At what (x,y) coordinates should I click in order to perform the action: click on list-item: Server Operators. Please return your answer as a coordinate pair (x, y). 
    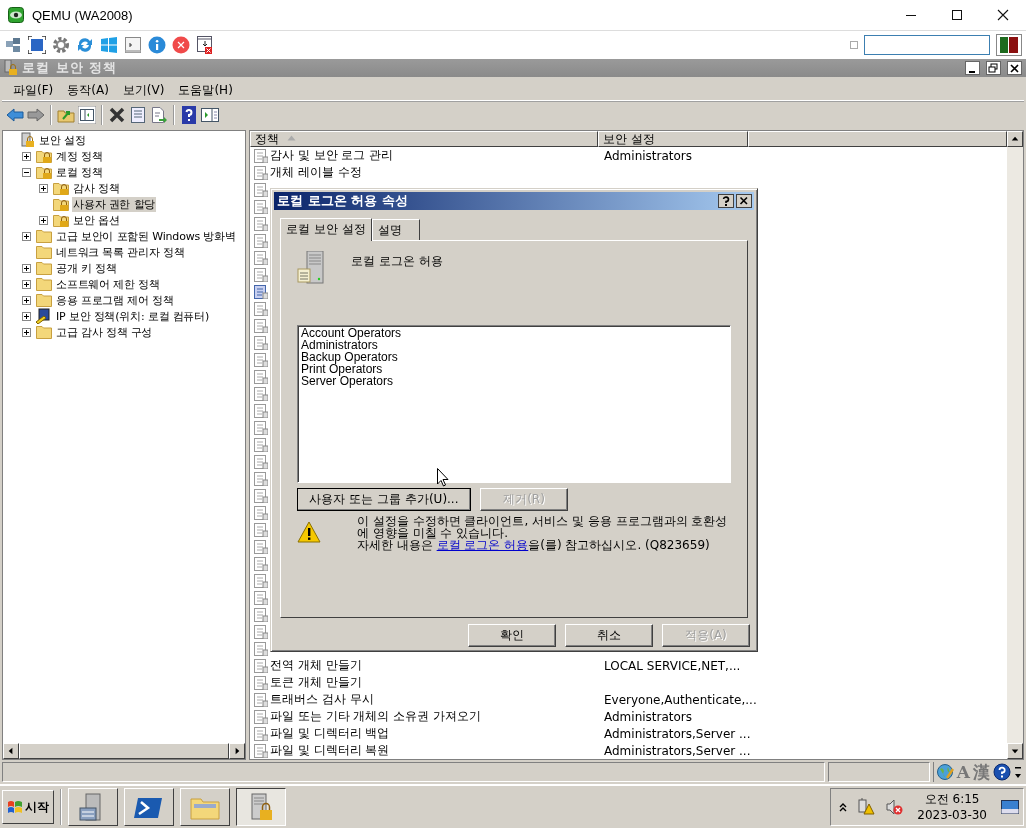
    Looking at the image, I should click on (514, 381).